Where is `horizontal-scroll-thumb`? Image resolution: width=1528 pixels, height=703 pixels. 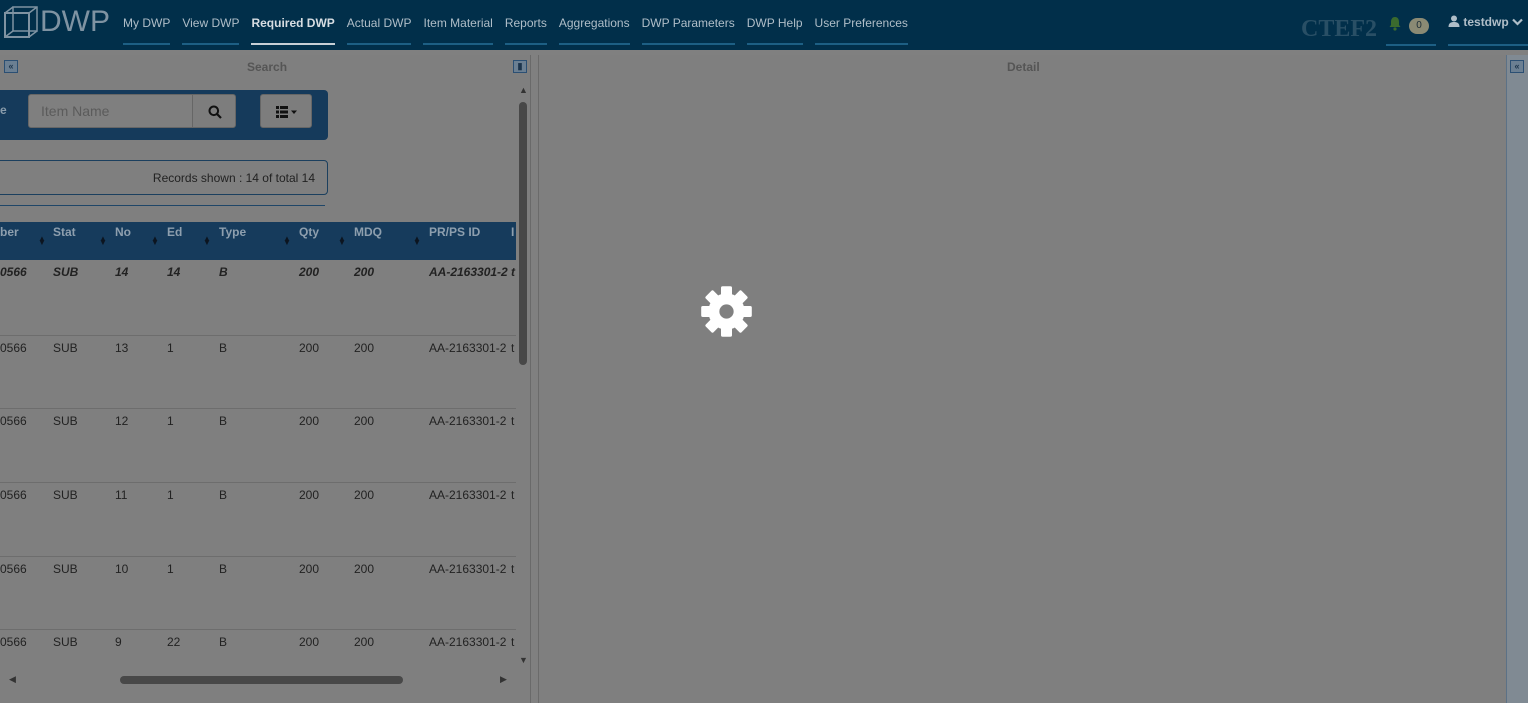 horizontal-scroll-thumb is located at coordinates (261, 680).